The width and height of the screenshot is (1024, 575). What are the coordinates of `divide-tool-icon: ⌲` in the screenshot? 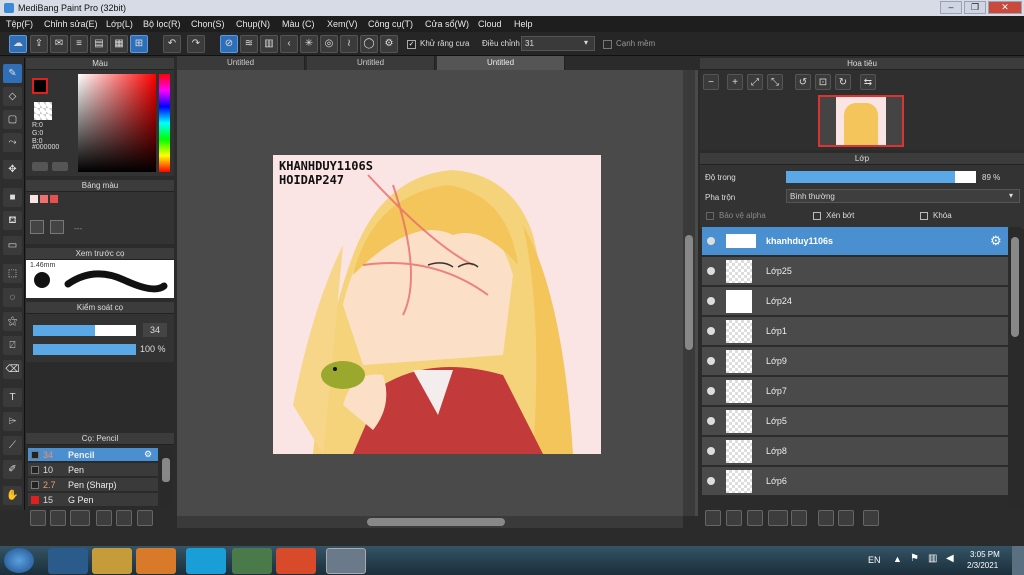 It's located at (12, 421).